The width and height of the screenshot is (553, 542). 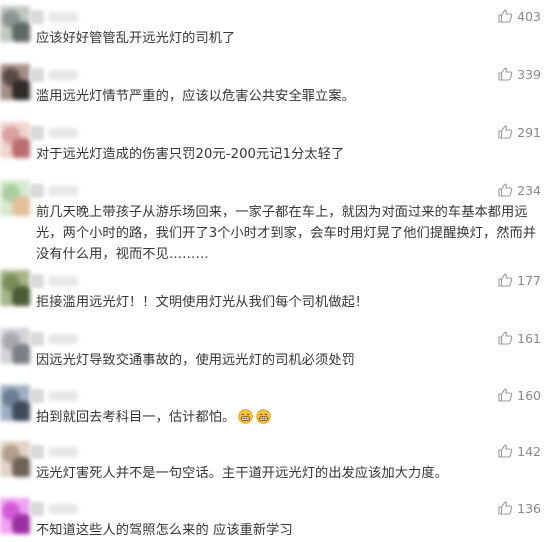 I want to click on like-count: 142, so click(x=529, y=451).